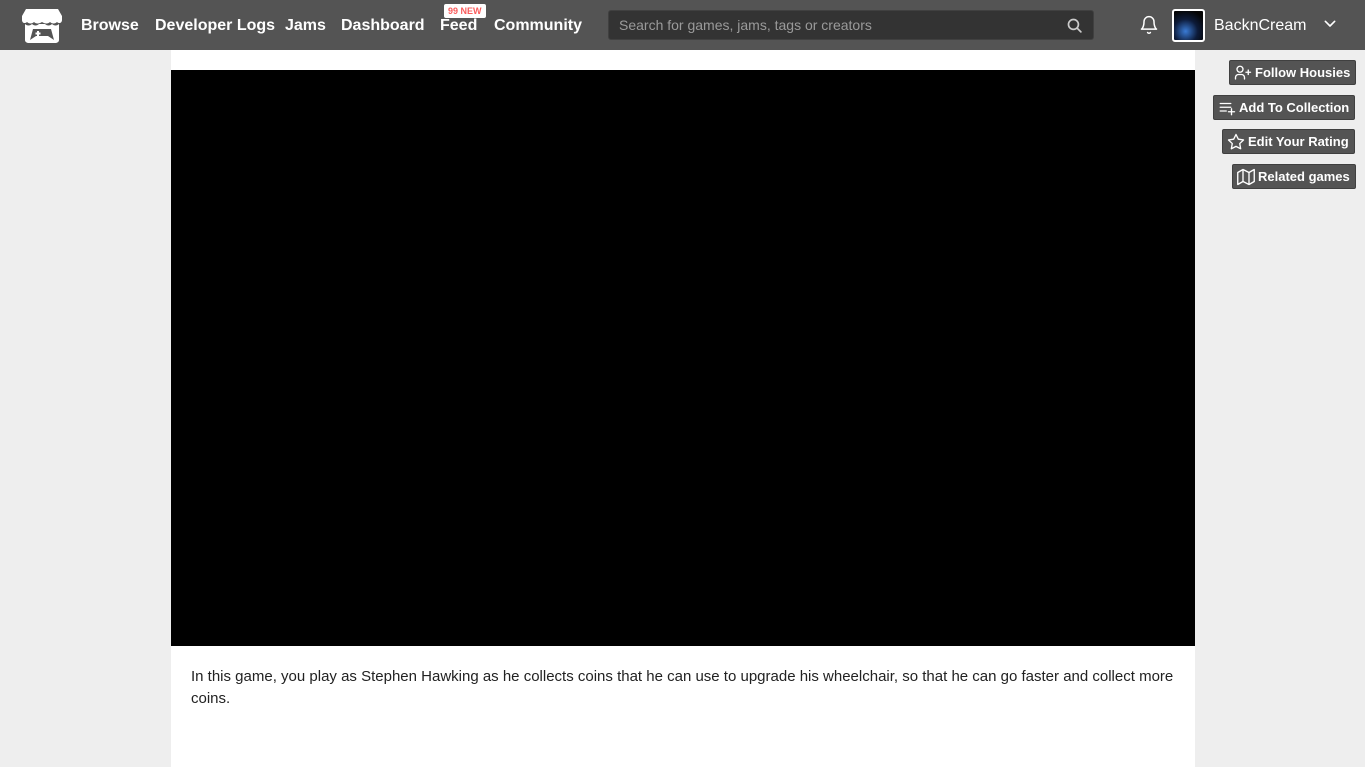 This screenshot has width=1365, height=767. What do you see at coordinates (110, 26) in the screenshot?
I see `nav-browse: Browse` at bounding box center [110, 26].